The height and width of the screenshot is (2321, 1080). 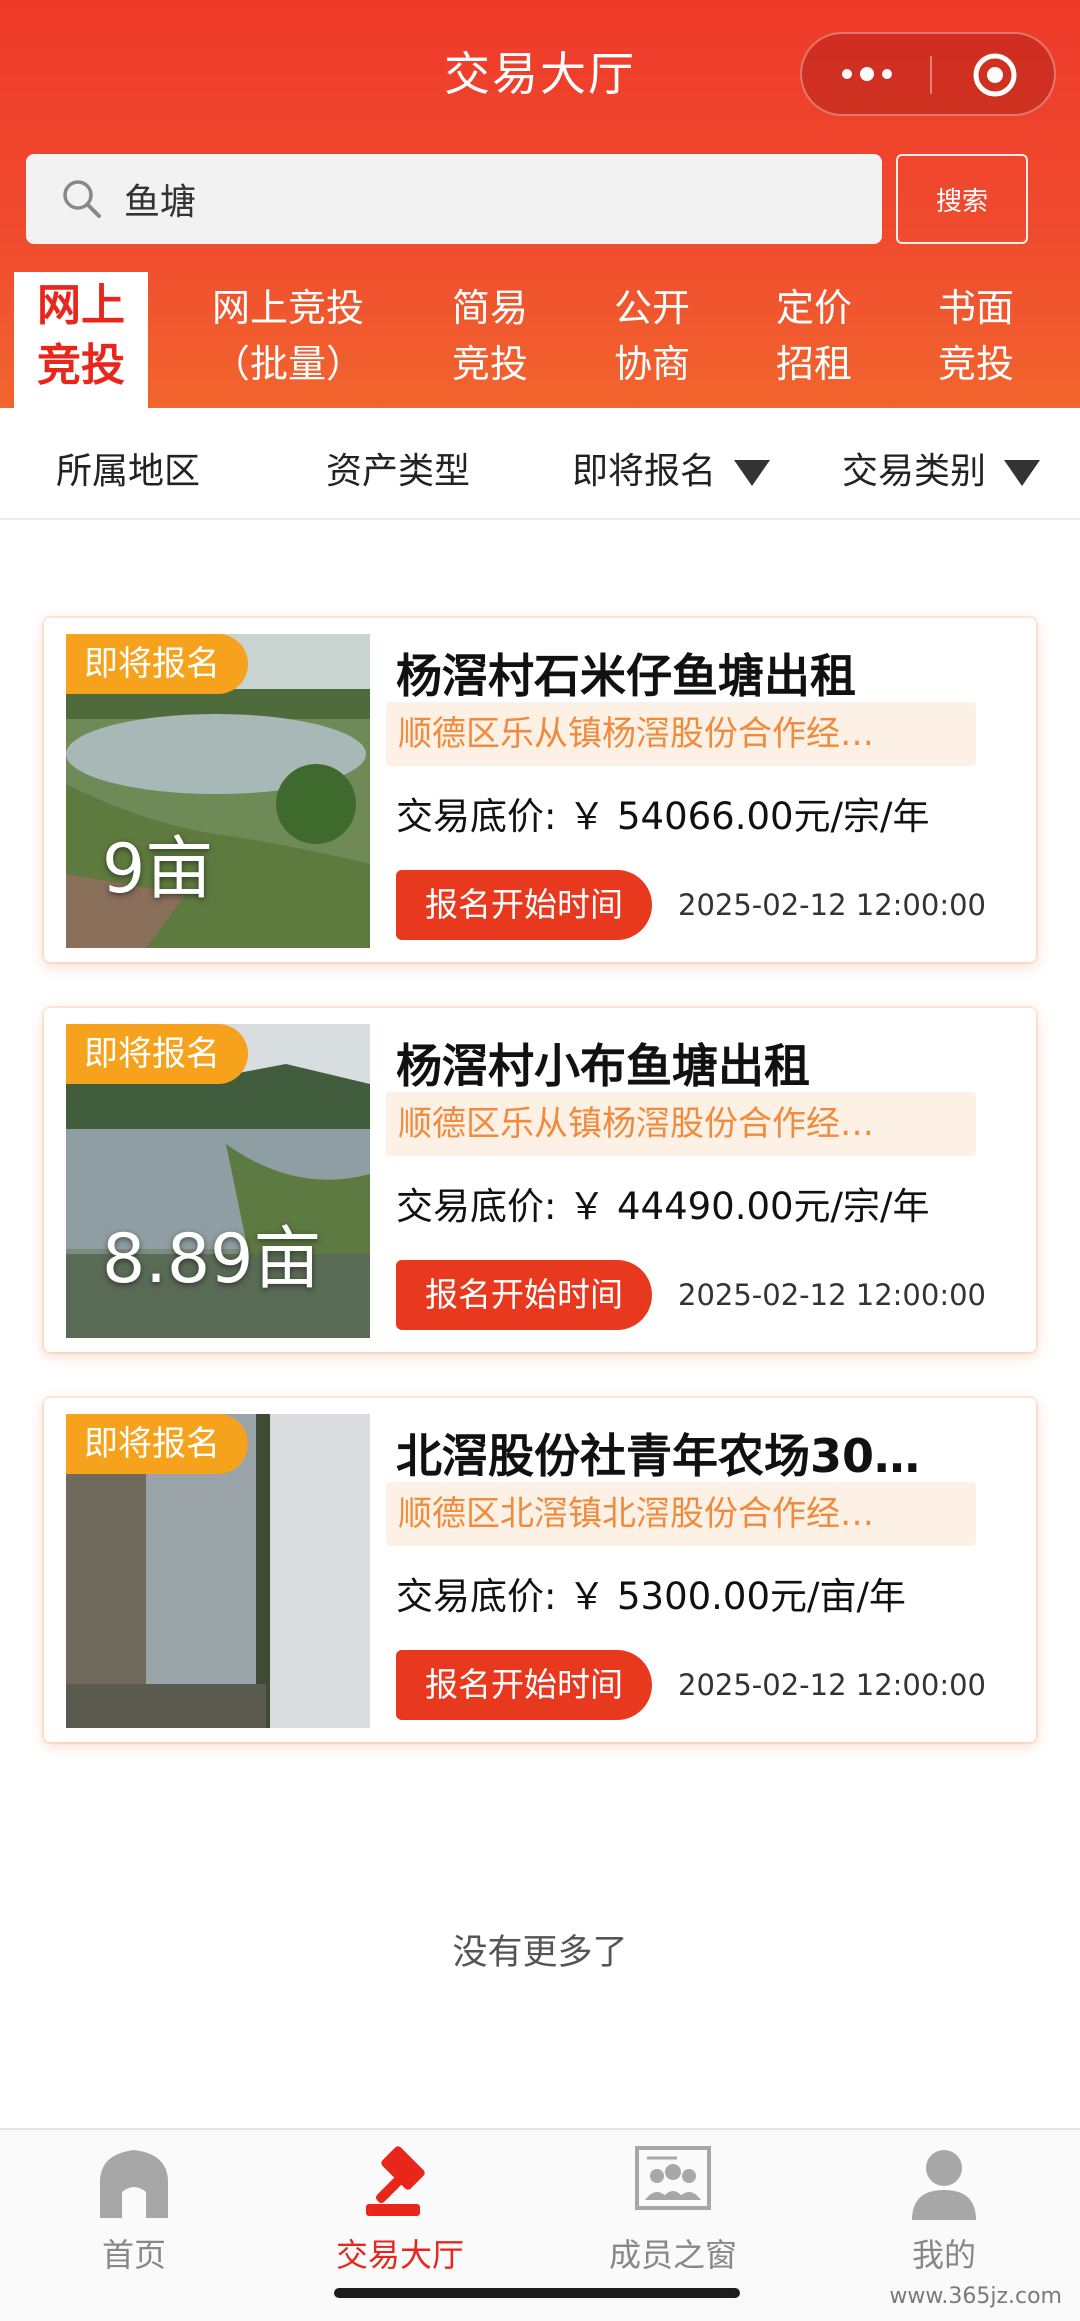 What do you see at coordinates (914, 471) in the screenshot?
I see `filter-label: 交易类别` at bounding box center [914, 471].